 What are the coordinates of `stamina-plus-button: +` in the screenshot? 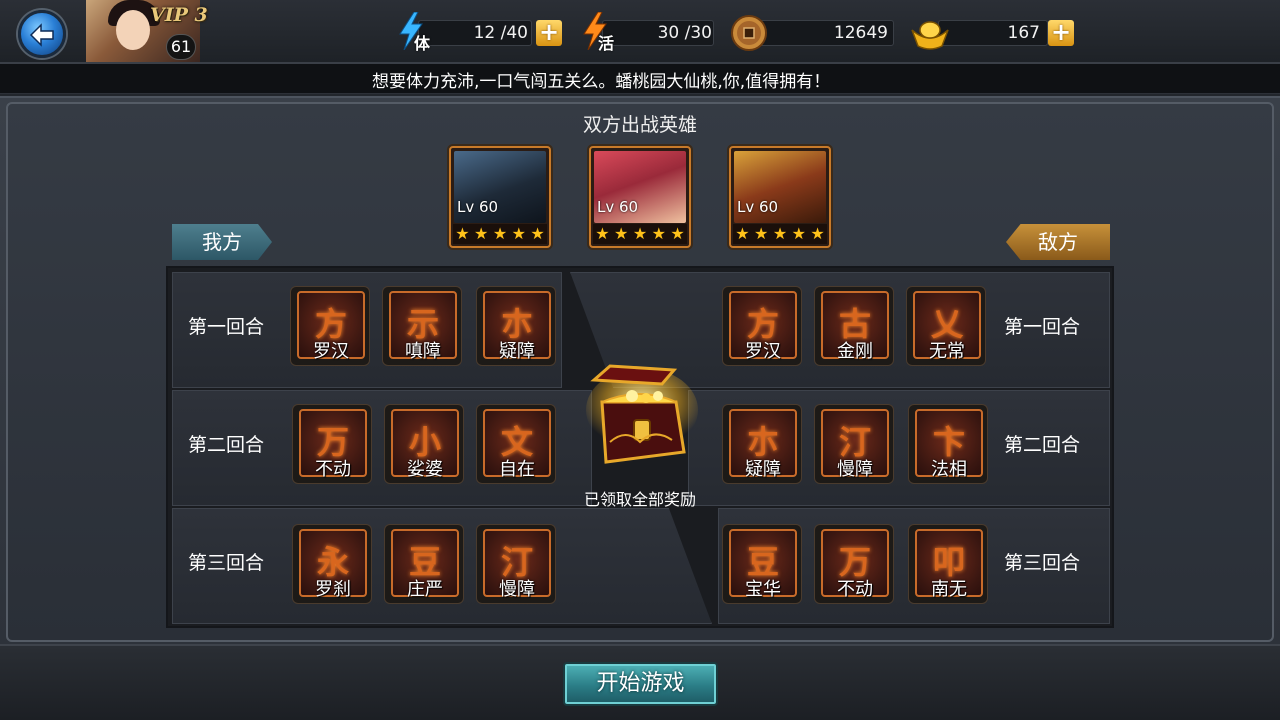 It's located at (549, 33).